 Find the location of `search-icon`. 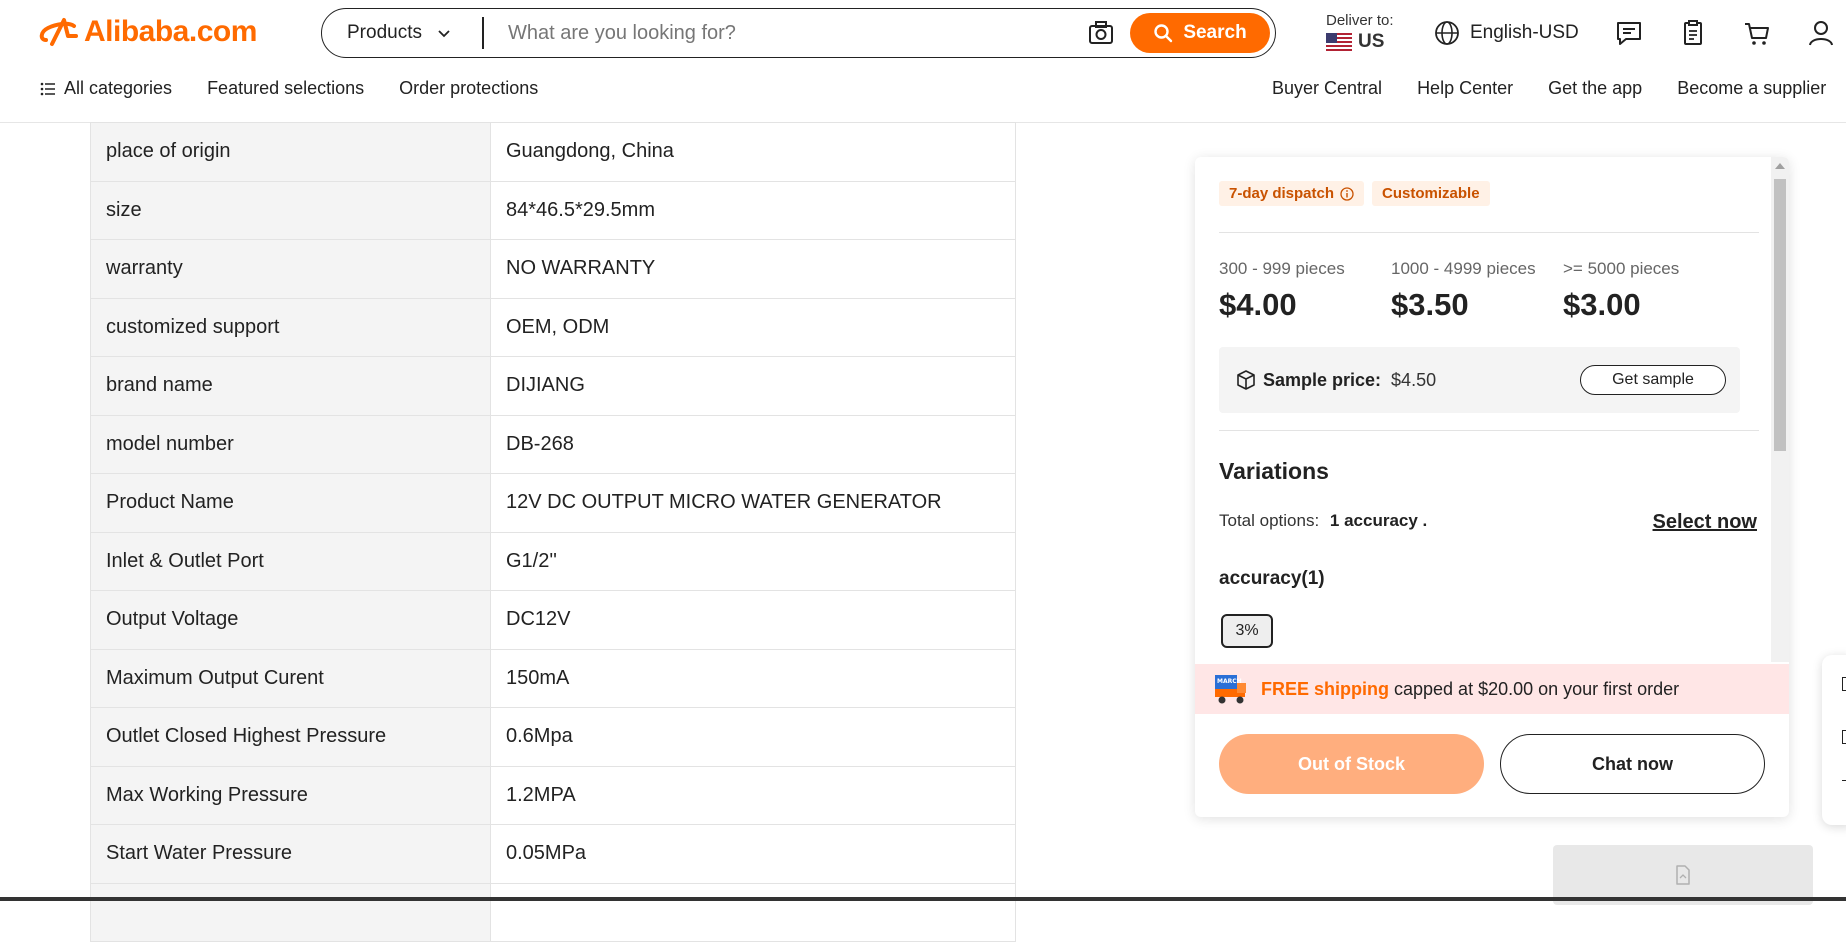

search-icon is located at coordinates (1163, 33).